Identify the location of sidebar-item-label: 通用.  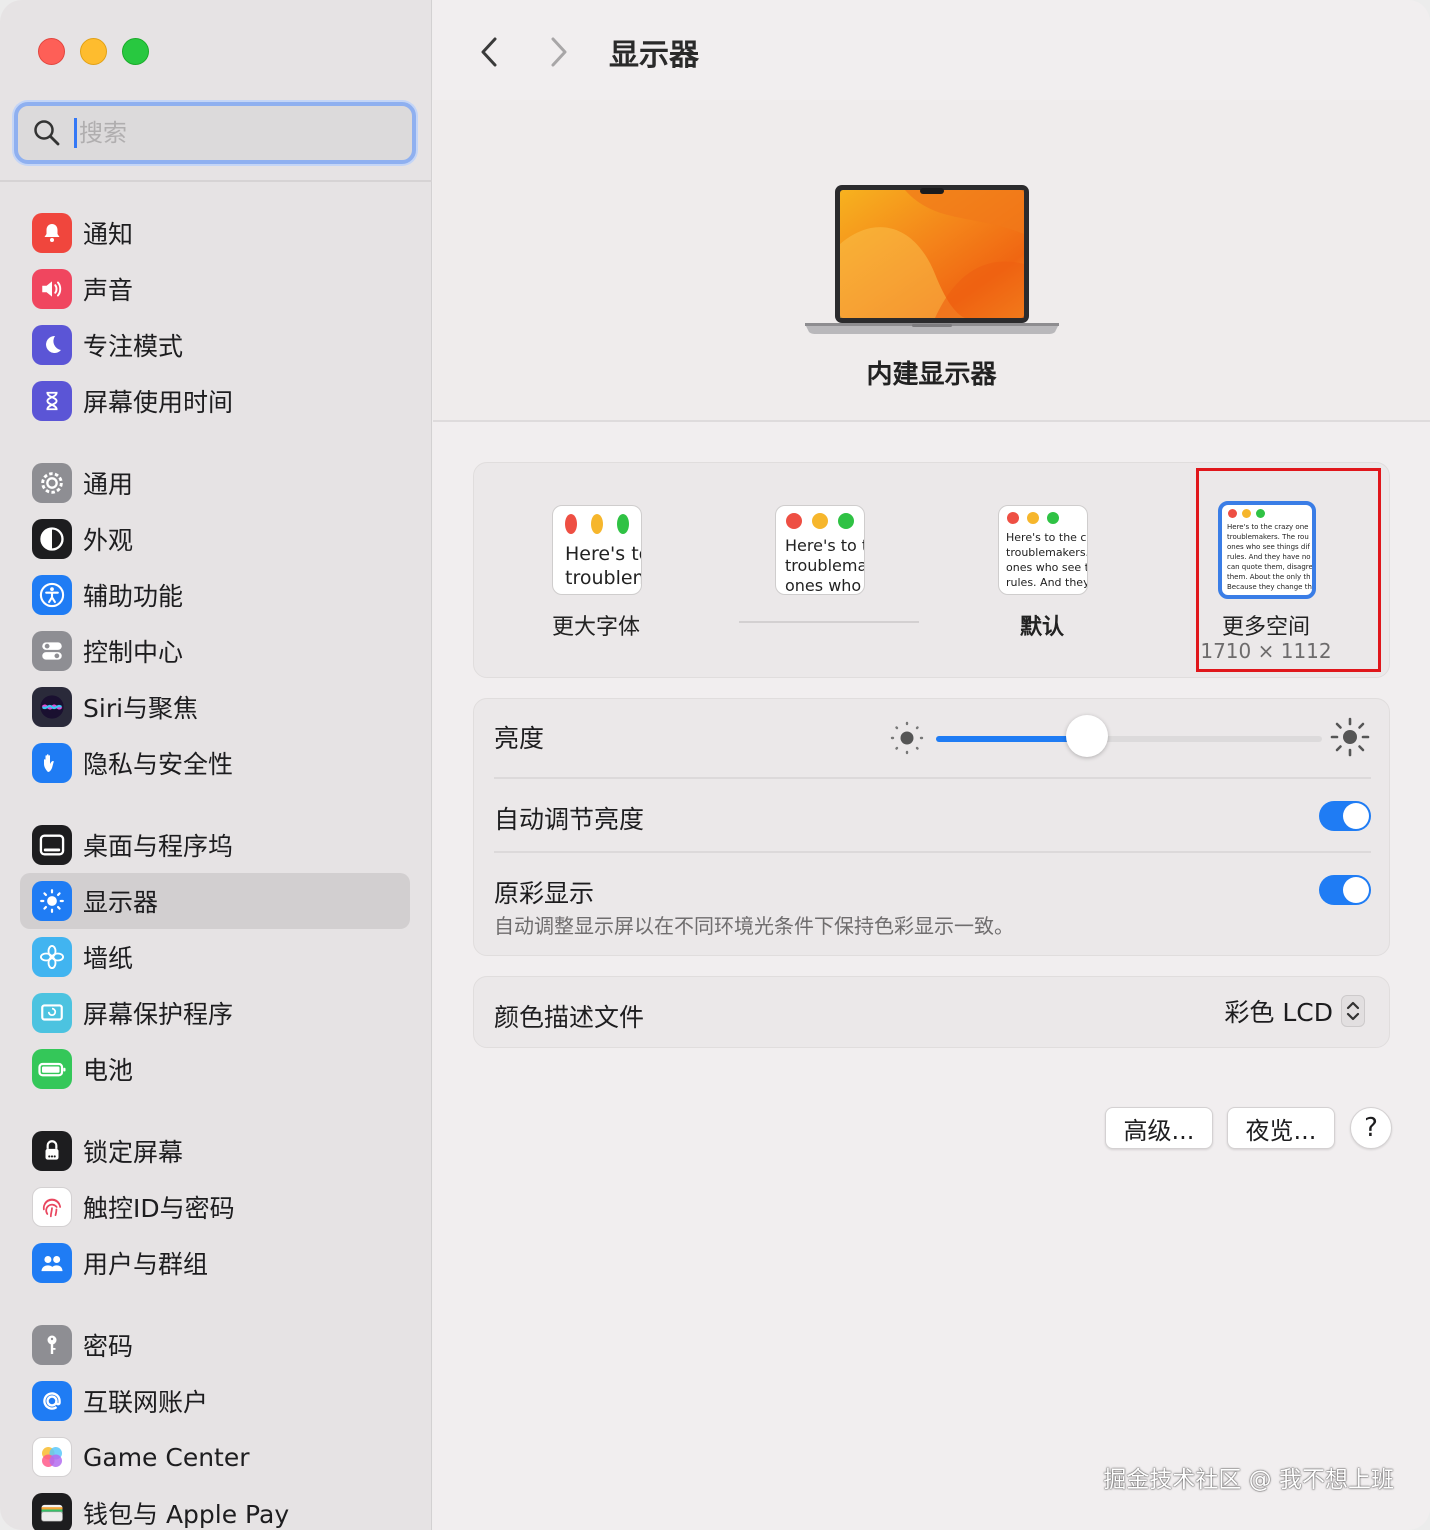
(108, 484).